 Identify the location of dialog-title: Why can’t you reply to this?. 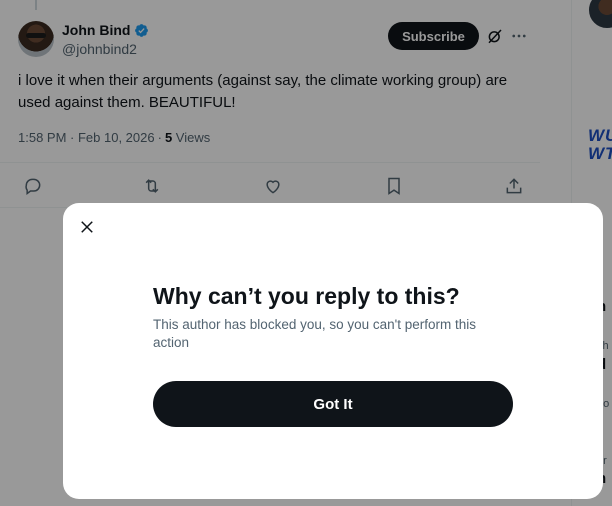
(306, 296).